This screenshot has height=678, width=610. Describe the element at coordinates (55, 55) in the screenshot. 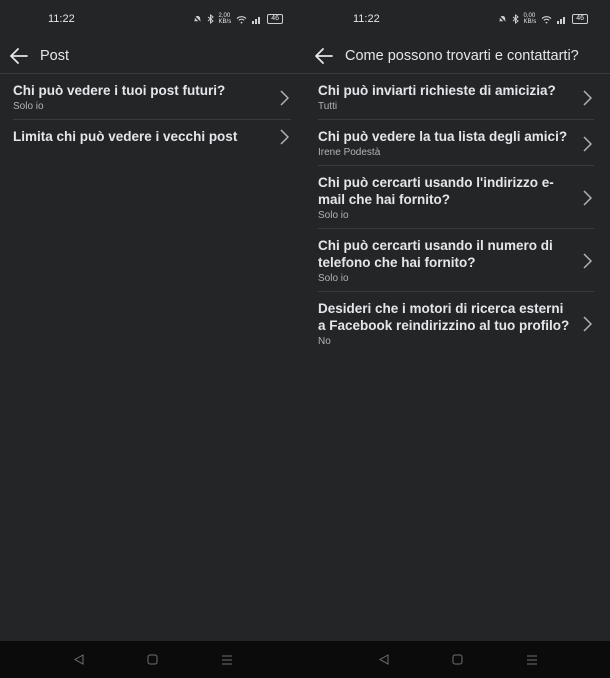

I see `page-title: Post` at that location.